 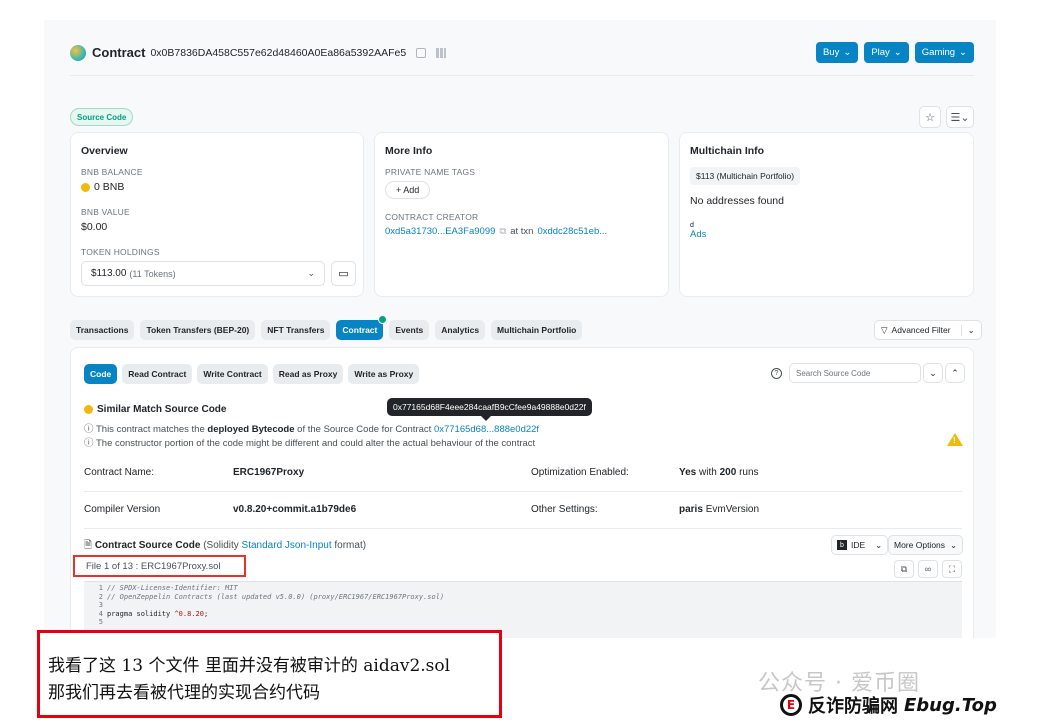 What do you see at coordinates (960, 117) in the screenshot?
I see `list-menu-icon: ☰⌄` at bounding box center [960, 117].